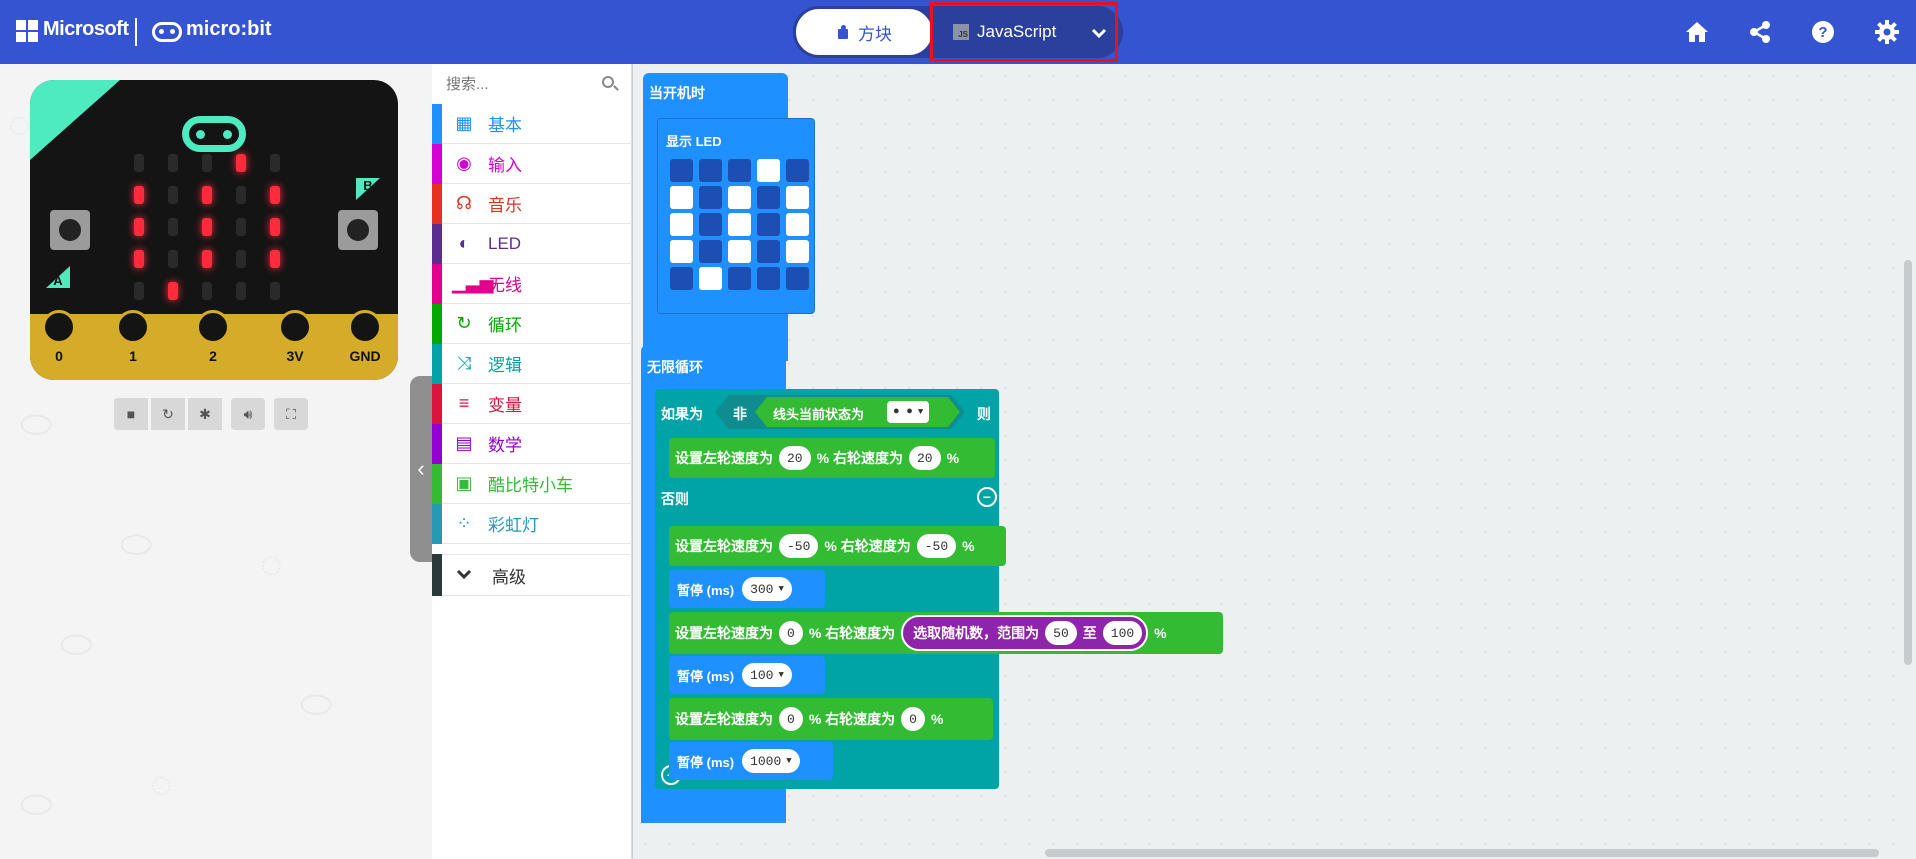 The width and height of the screenshot is (1916, 859). I want to click on pin-1: 1, so click(133, 345).